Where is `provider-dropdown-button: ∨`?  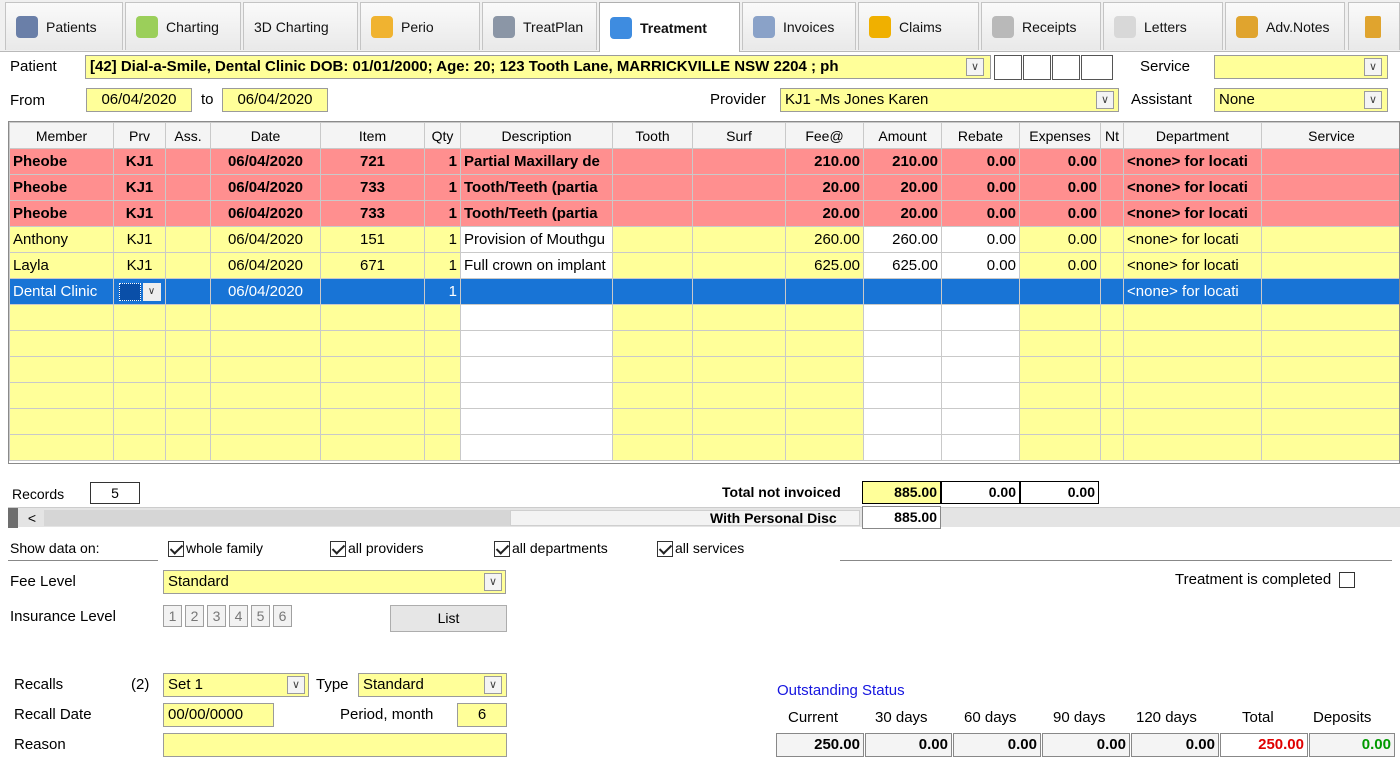
provider-dropdown-button: ∨ is located at coordinates (1105, 100).